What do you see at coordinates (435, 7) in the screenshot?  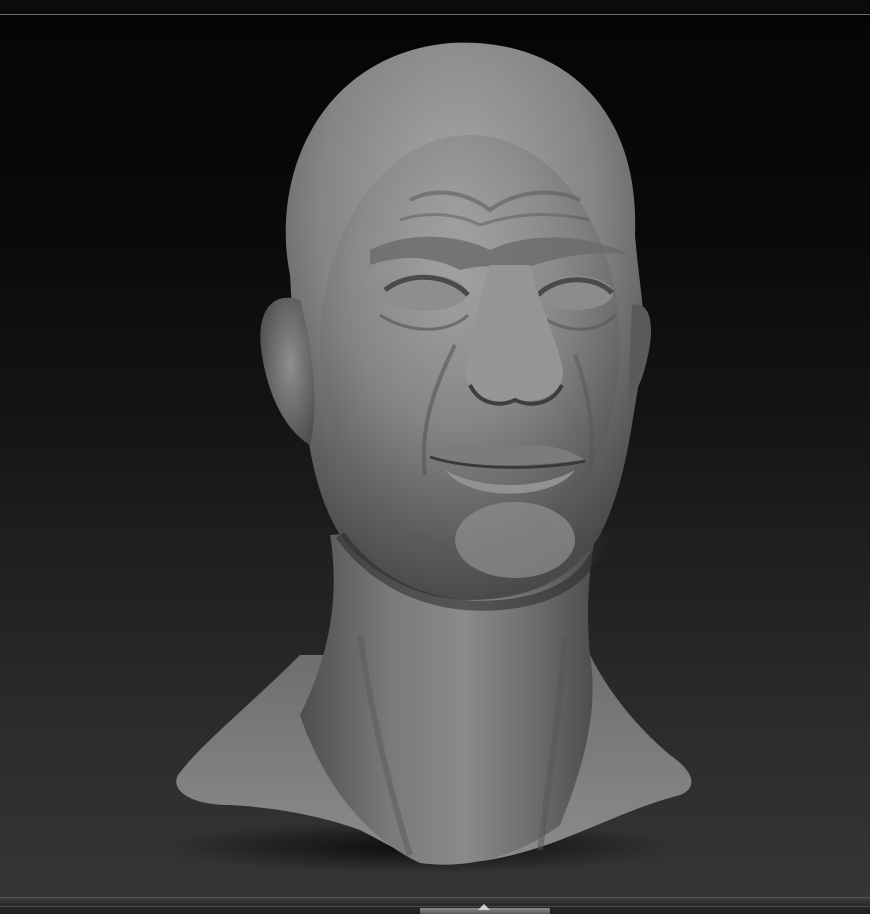 I see `top-toolbar` at bounding box center [435, 7].